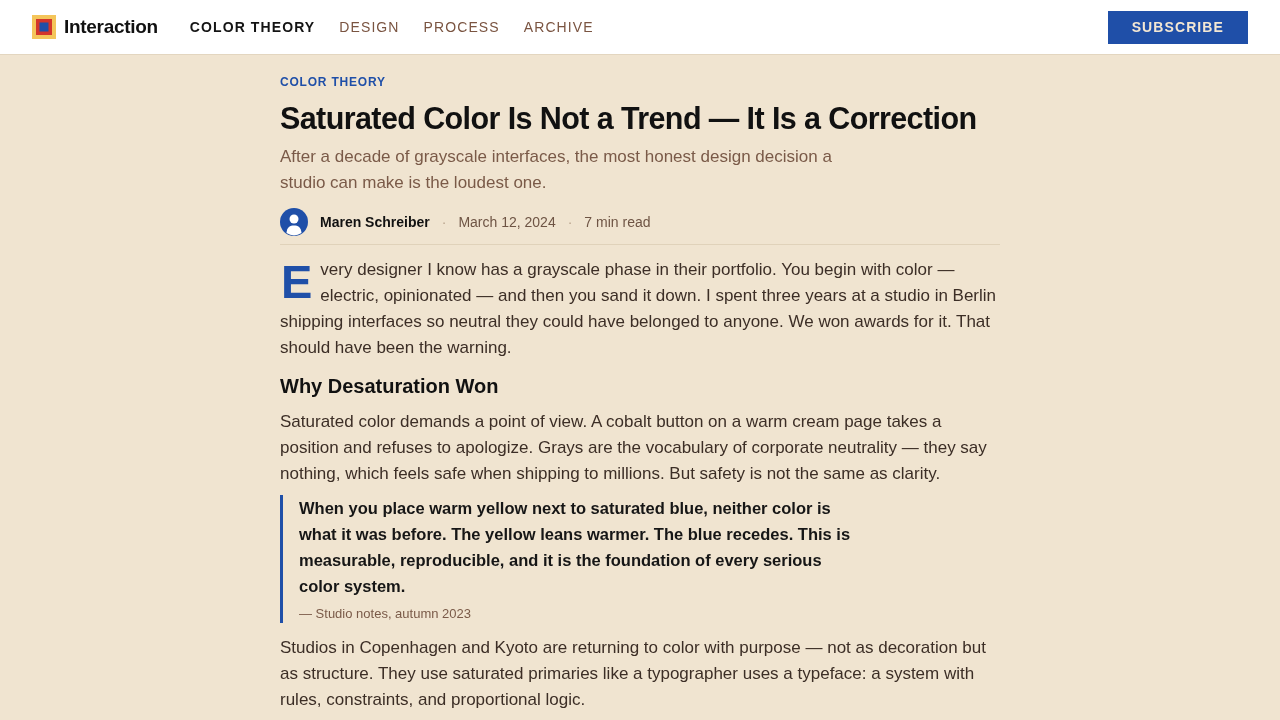  What do you see at coordinates (629, 118) in the screenshot?
I see `article-title: Saturated Color Is Not a Trend — It Is a Correction` at bounding box center [629, 118].